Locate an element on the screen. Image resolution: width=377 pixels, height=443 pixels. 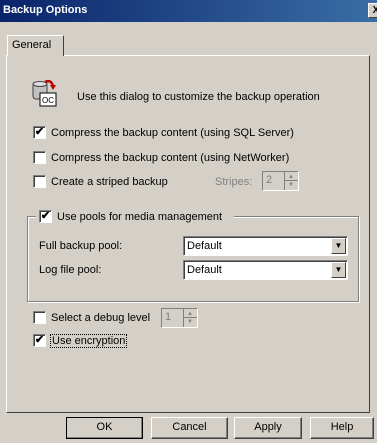
close-button: X is located at coordinates (372, 10).